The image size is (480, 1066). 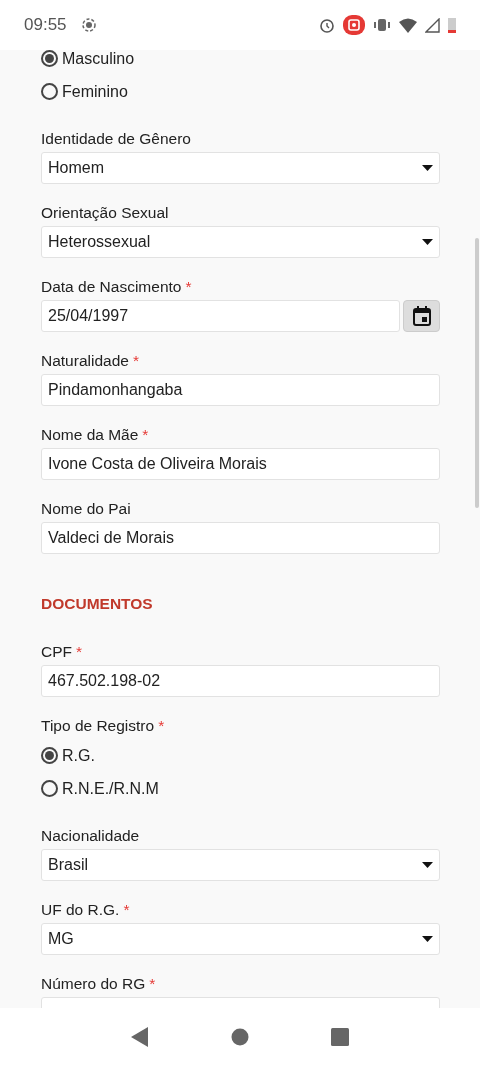 What do you see at coordinates (240, 242) in the screenshot?
I see `select-field: Heterossexual` at bounding box center [240, 242].